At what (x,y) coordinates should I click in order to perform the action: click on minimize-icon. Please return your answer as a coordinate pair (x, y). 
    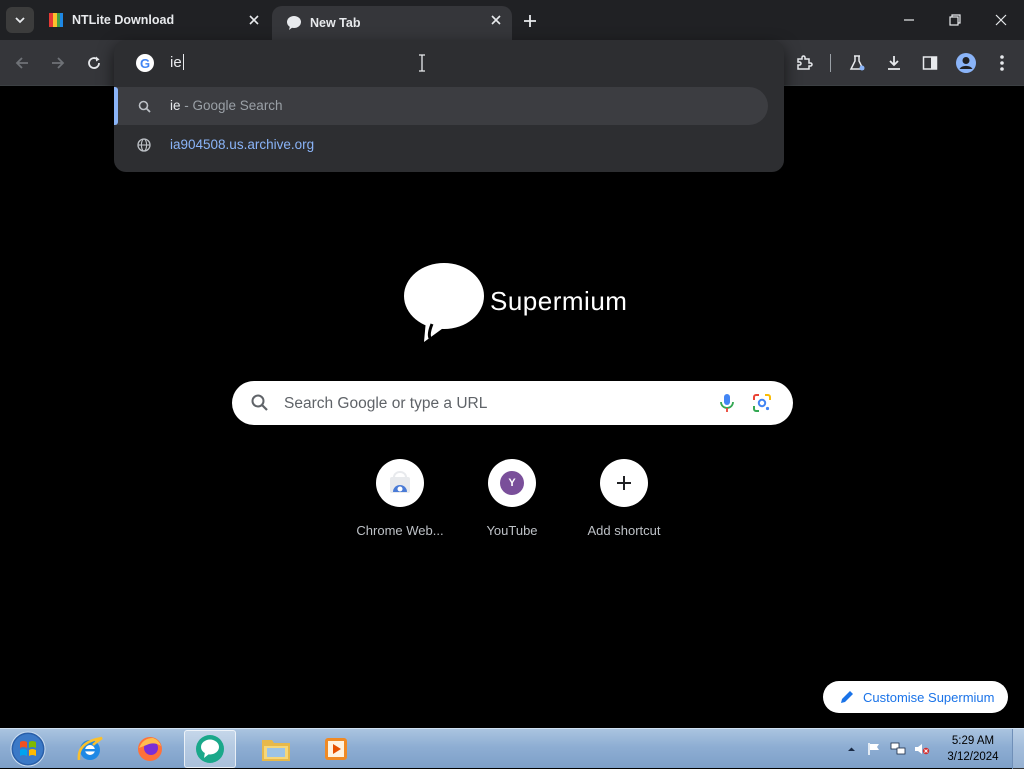
    Looking at the image, I should click on (909, 20).